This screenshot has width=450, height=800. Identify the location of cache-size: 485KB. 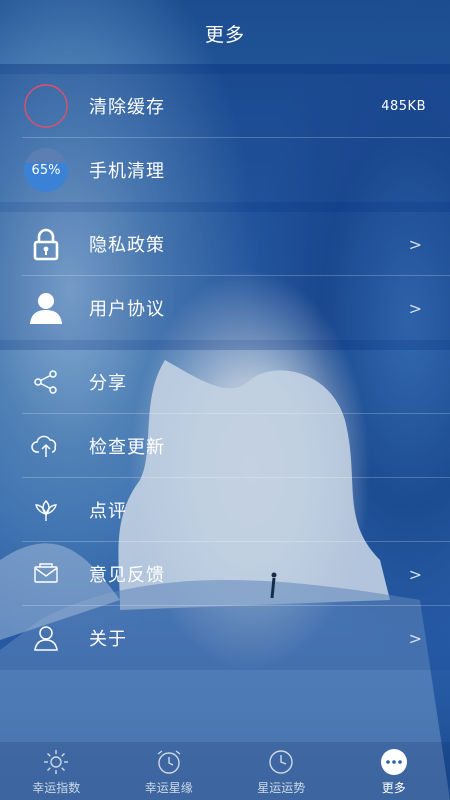
(403, 106).